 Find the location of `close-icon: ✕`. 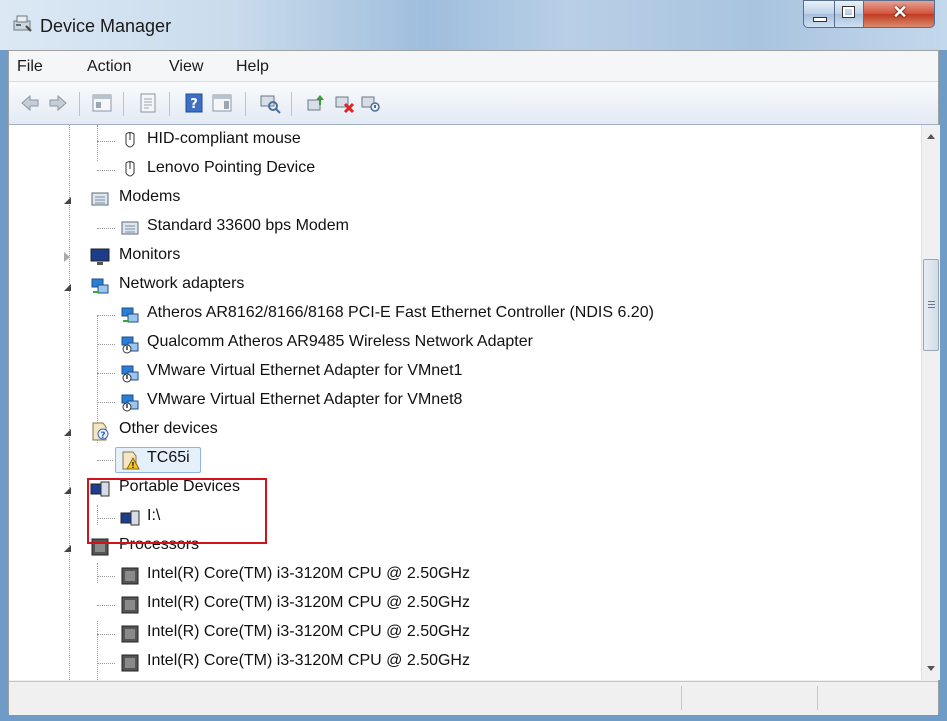

close-icon: ✕ is located at coordinates (900, 12).